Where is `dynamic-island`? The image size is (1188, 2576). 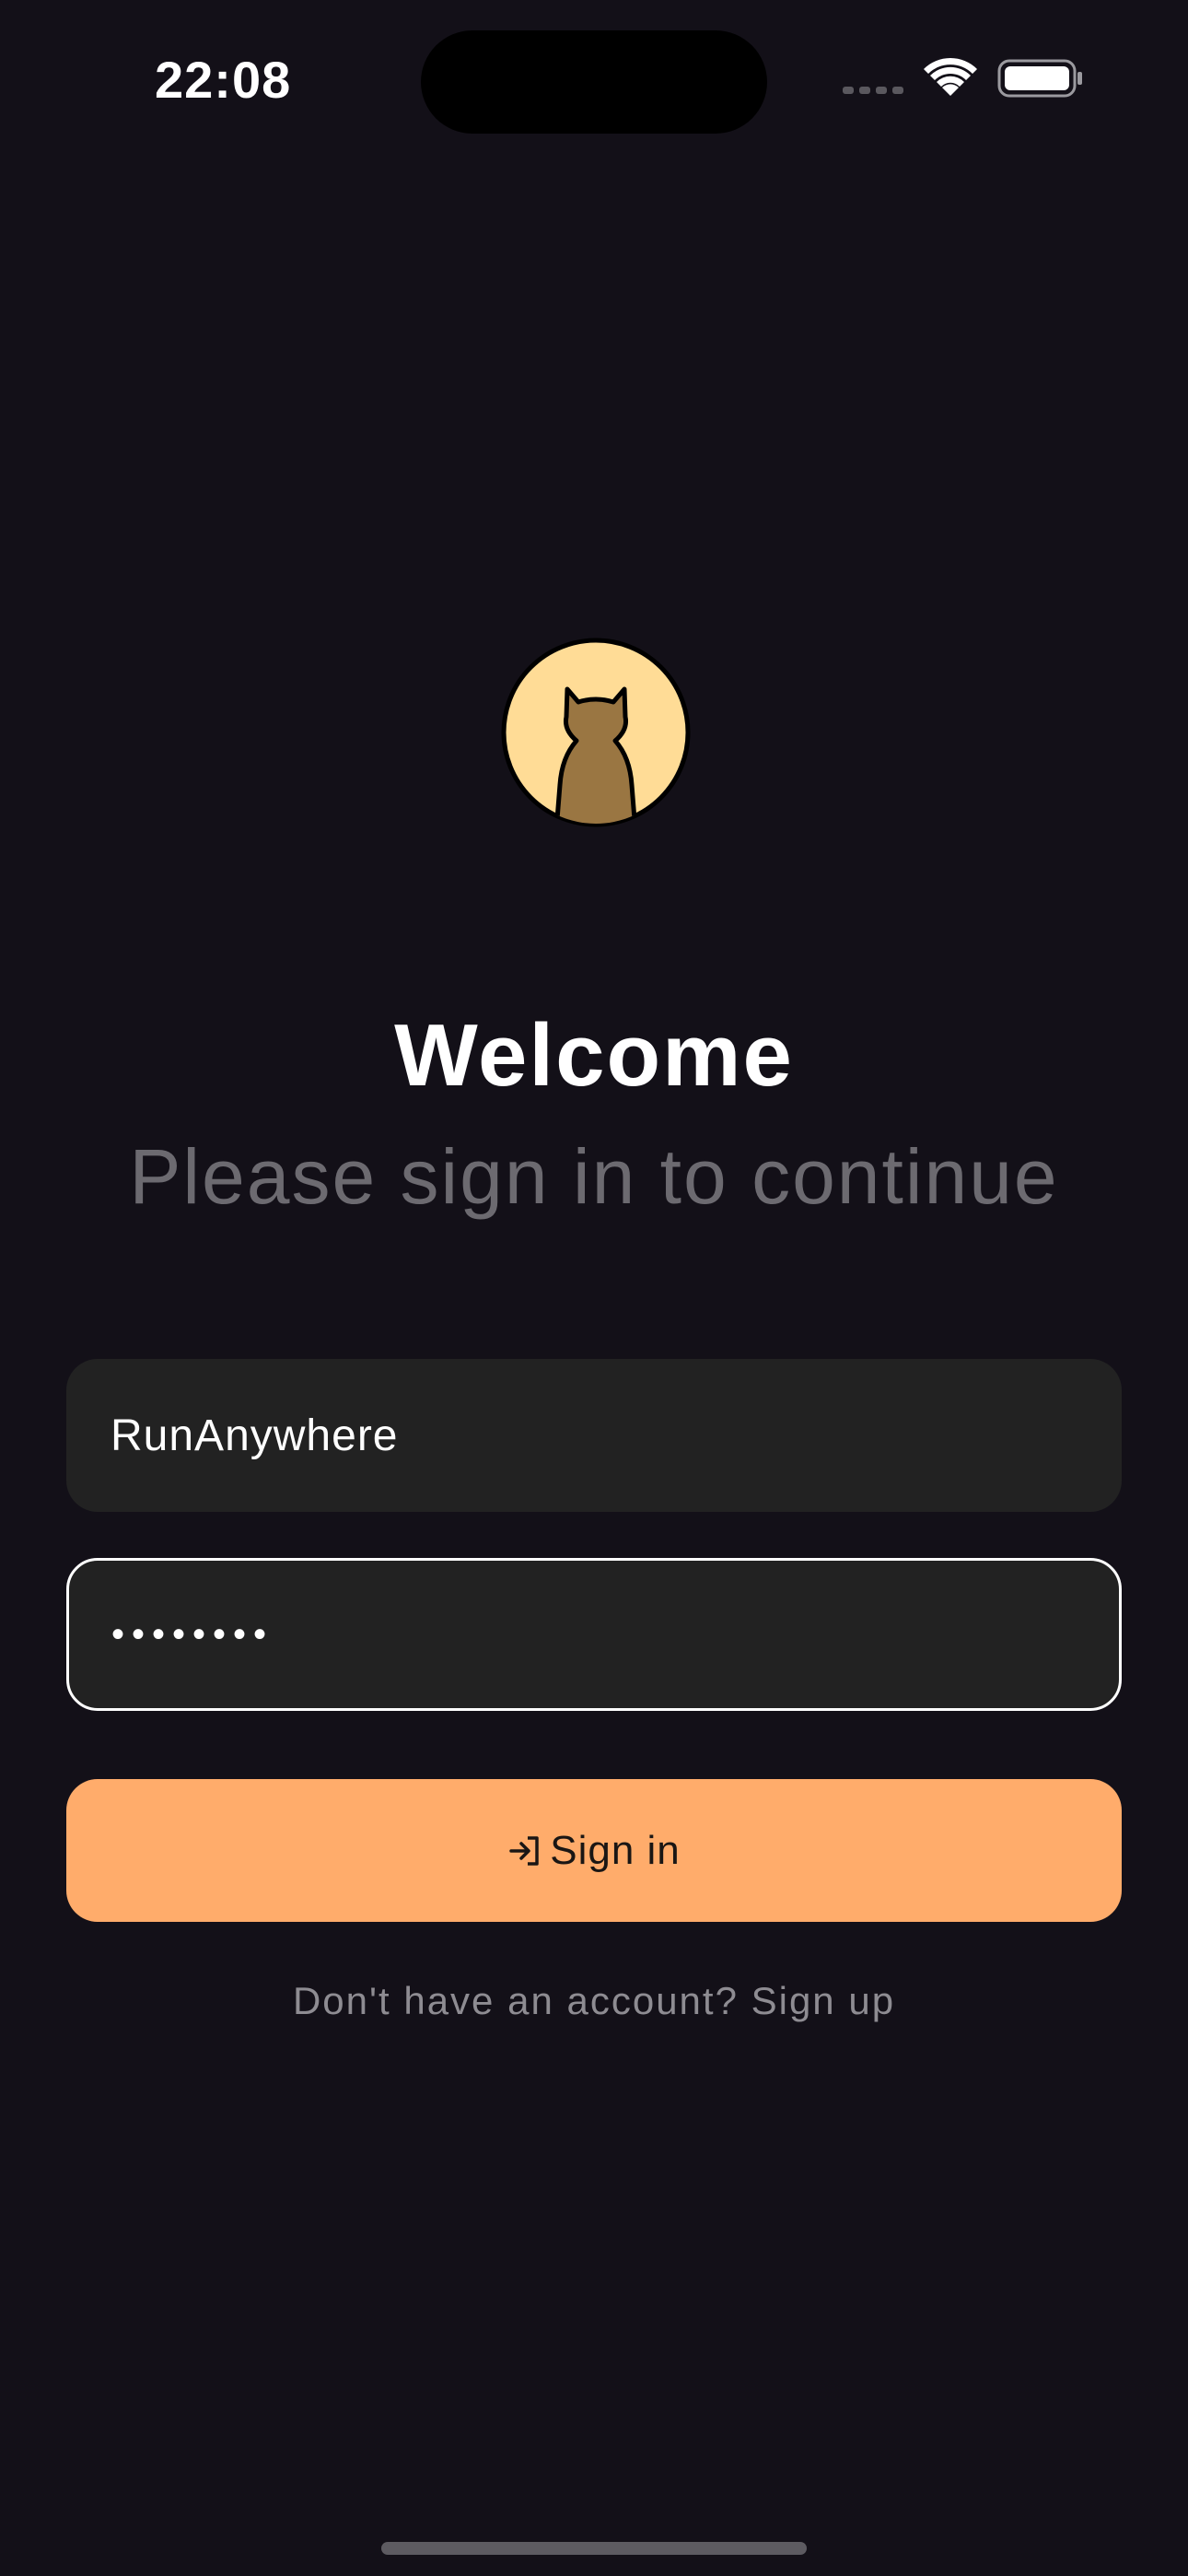
dynamic-island is located at coordinates (594, 82).